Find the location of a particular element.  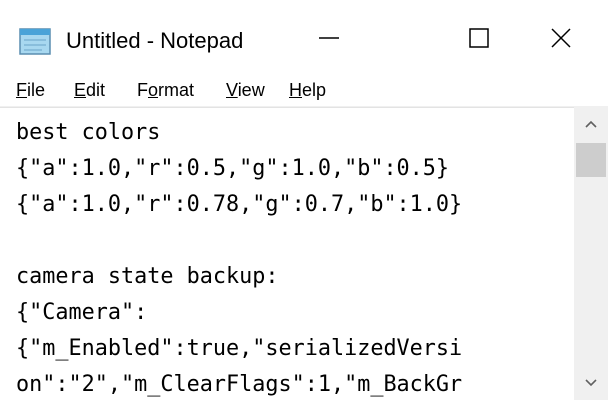

menu-format: Format is located at coordinates (165, 91).